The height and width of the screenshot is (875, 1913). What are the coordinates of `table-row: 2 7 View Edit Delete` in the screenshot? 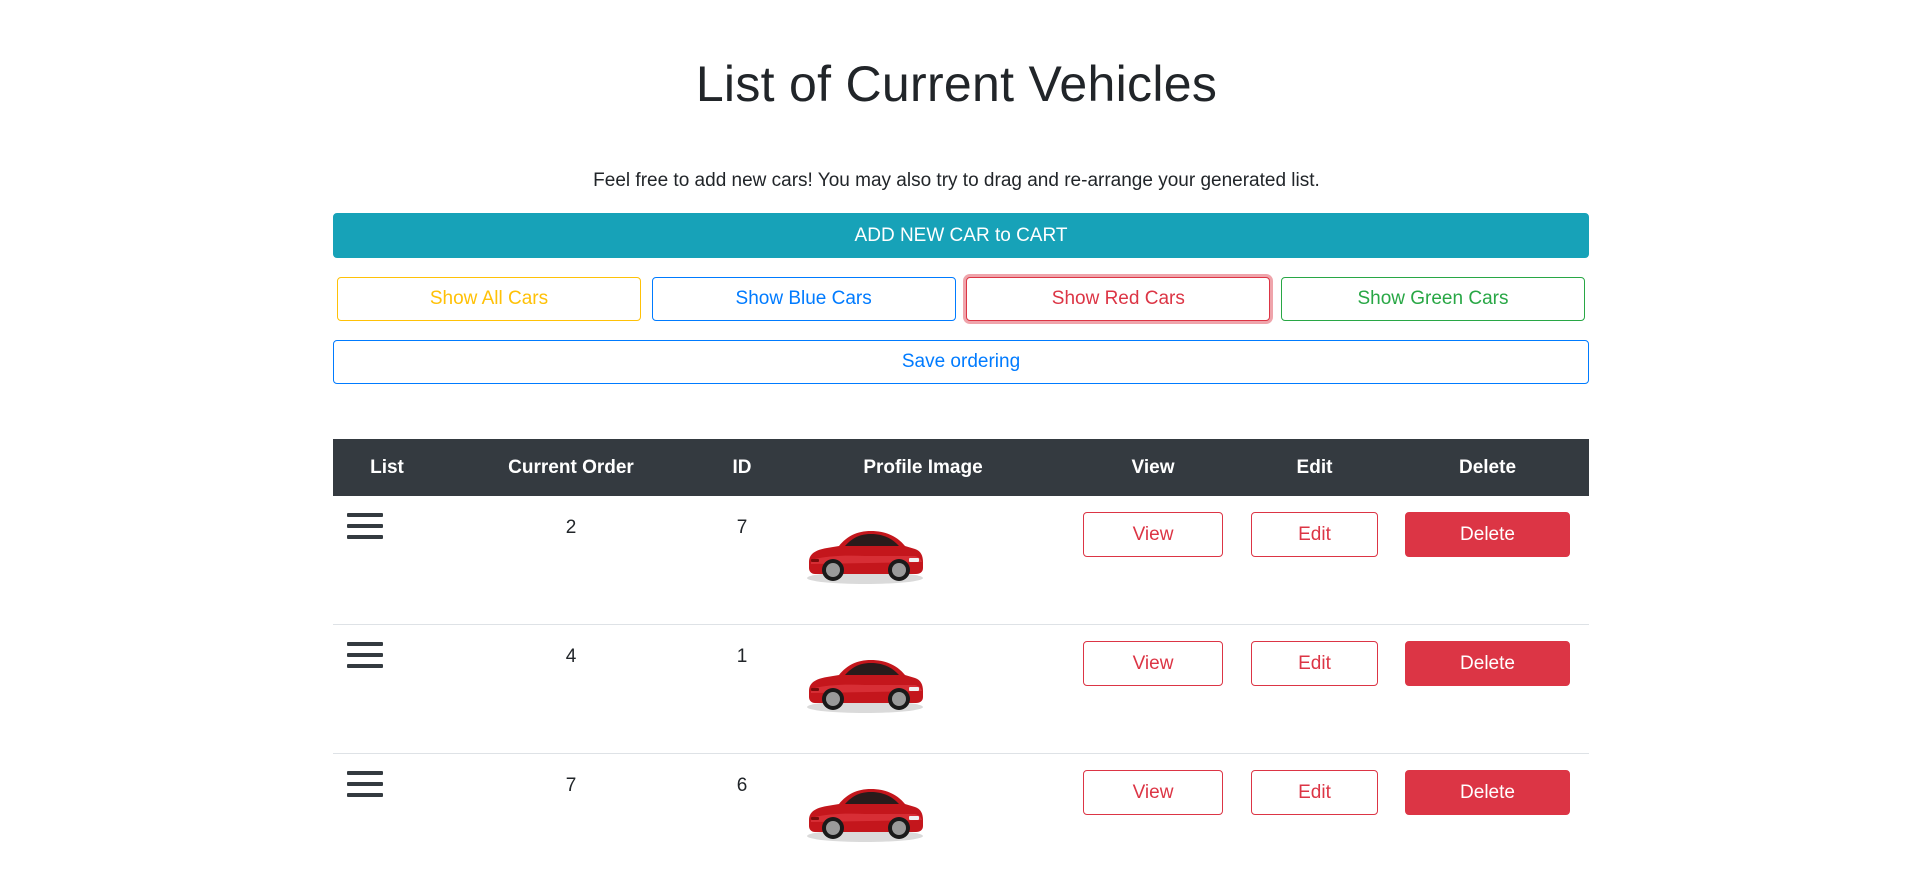 It's located at (961, 560).